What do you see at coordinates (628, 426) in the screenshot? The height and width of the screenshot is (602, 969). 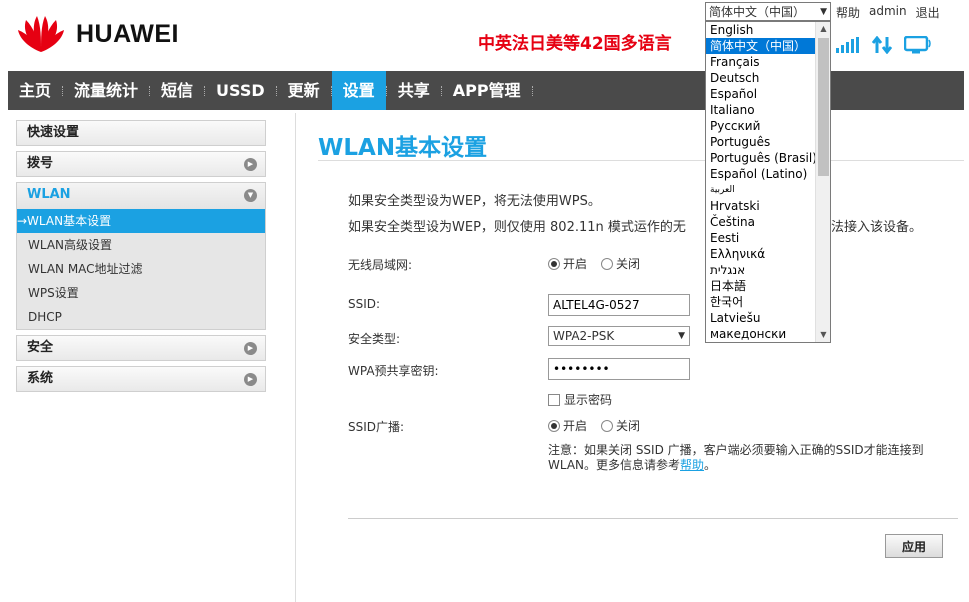 I see `broadcast-off-label: 关闭` at bounding box center [628, 426].